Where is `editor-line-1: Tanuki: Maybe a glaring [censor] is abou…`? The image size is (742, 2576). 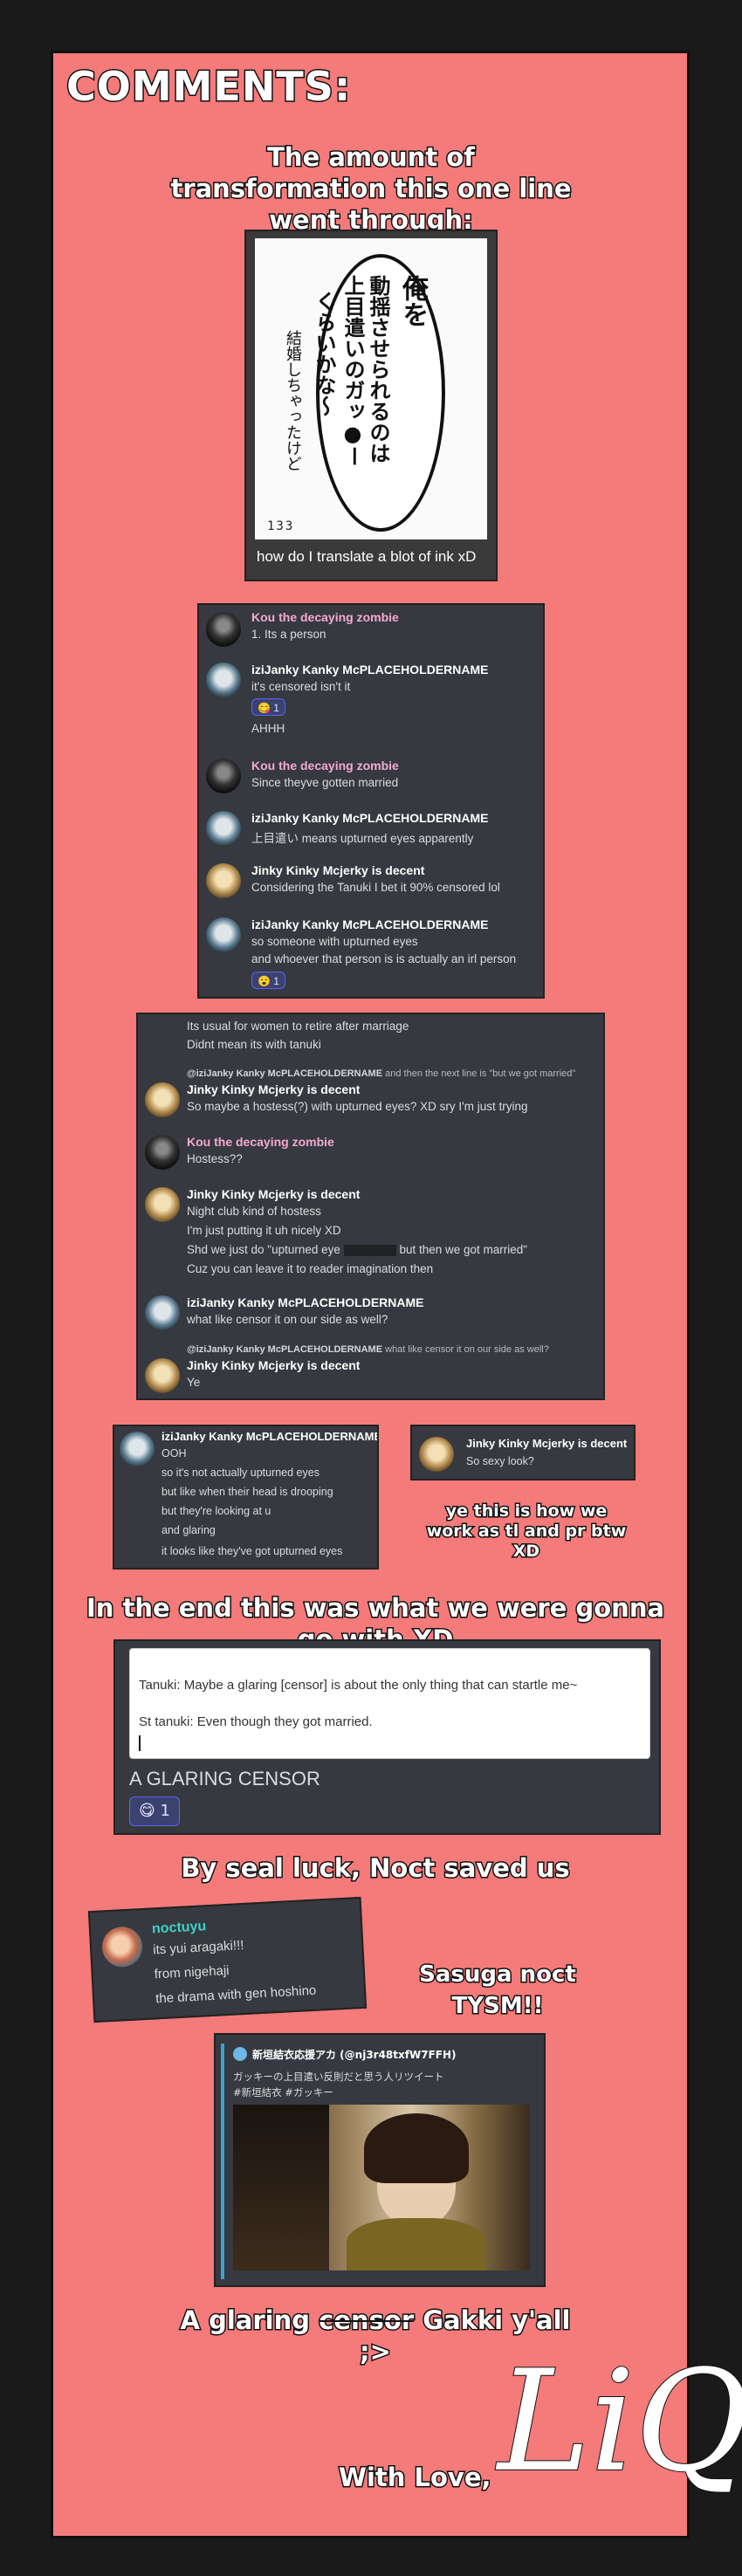
editor-line-1: Tanuki: Maybe a glaring [censor] is abou… is located at coordinates (358, 1685).